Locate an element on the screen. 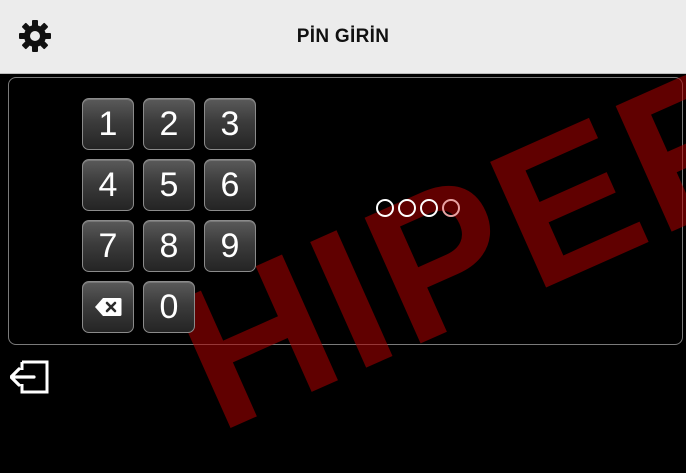 The width and height of the screenshot is (686, 473). backspace-icon is located at coordinates (108, 307).